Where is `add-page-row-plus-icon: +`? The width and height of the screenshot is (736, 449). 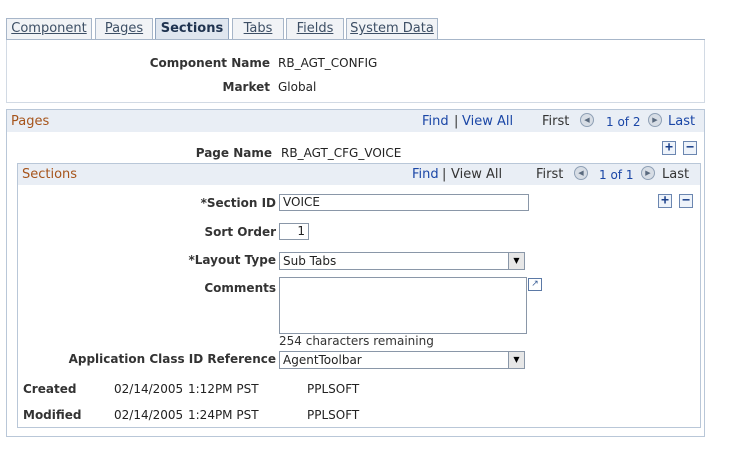 add-page-row-plus-icon: + is located at coordinates (669, 148).